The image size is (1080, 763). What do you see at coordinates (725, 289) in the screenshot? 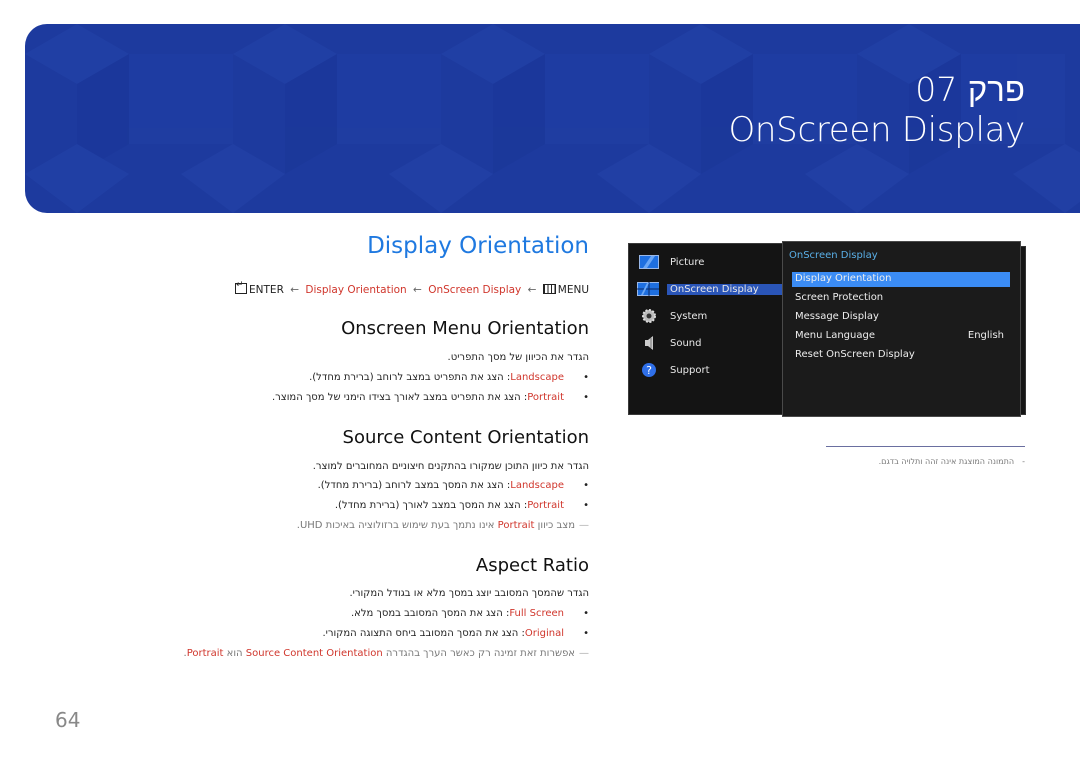
I see `osd-menu-label: OnScreen Display` at bounding box center [725, 289].